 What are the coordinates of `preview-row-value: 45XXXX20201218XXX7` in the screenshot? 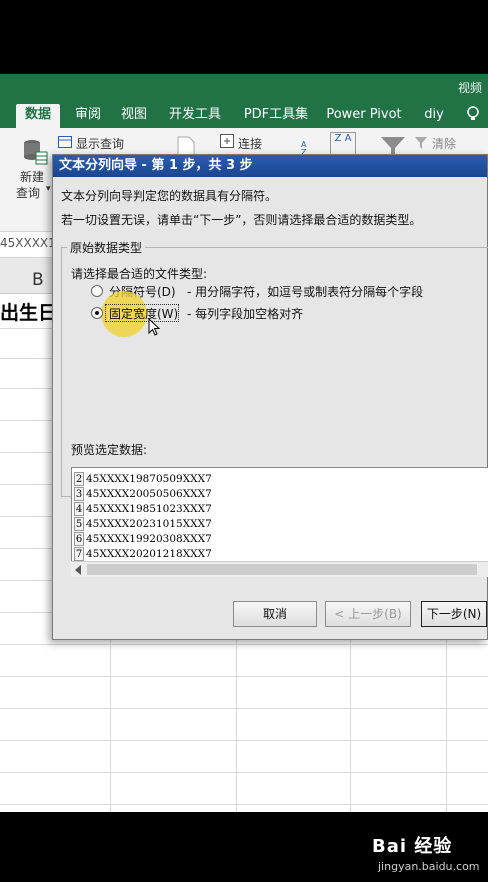 It's located at (149, 554).